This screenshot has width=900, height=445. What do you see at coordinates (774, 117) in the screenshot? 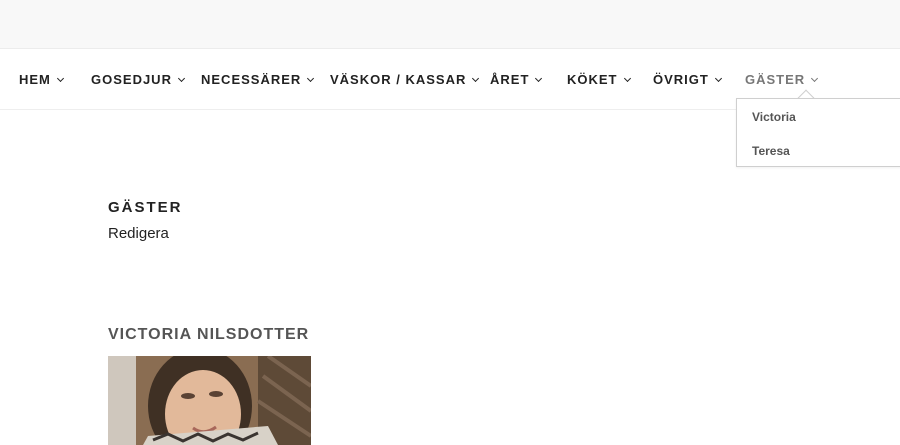
I see `dropdown-item-victoria: Victoria` at bounding box center [774, 117].